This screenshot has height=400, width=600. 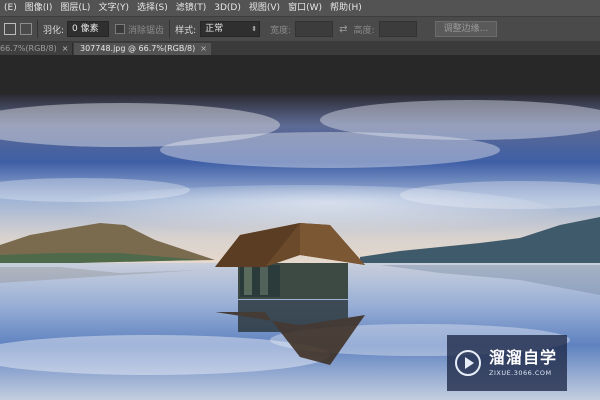 I want to click on width-label: 宽度:, so click(x=281, y=30).